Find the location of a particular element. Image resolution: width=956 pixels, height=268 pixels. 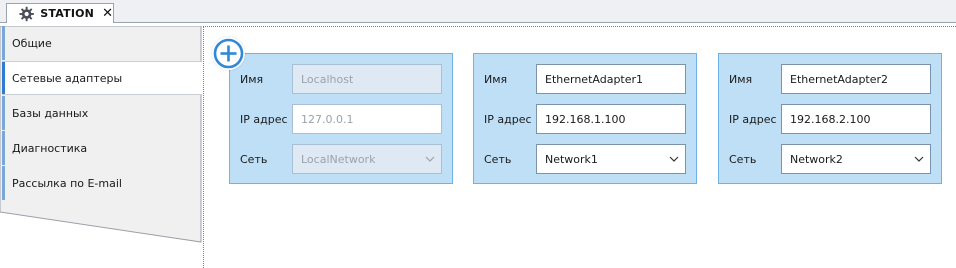

add-adapter-button is located at coordinates (228, 53).